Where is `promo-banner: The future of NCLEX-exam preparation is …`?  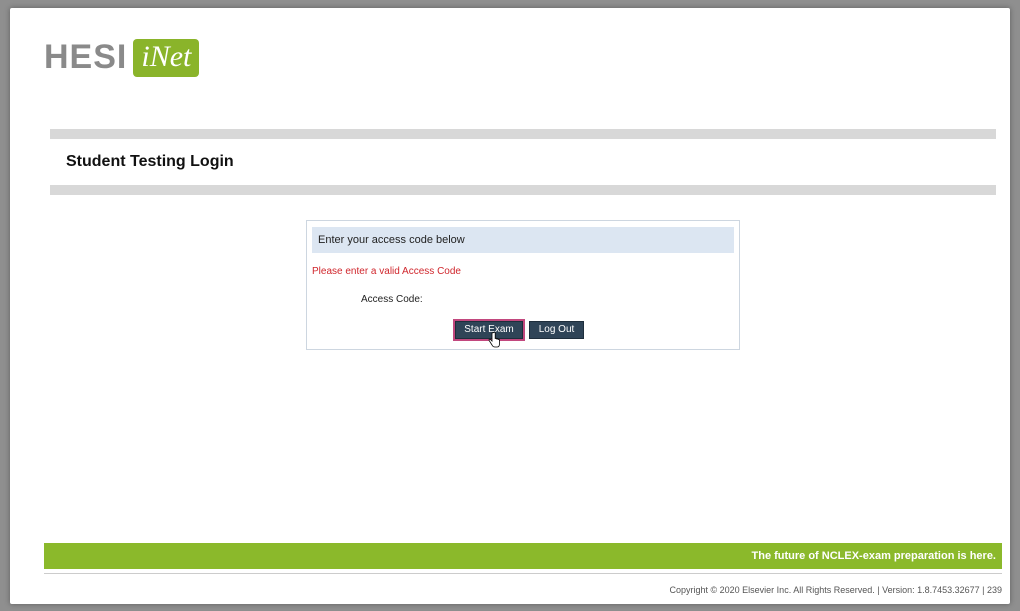 promo-banner: The future of NCLEX-exam preparation is … is located at coordinates (523, 556).